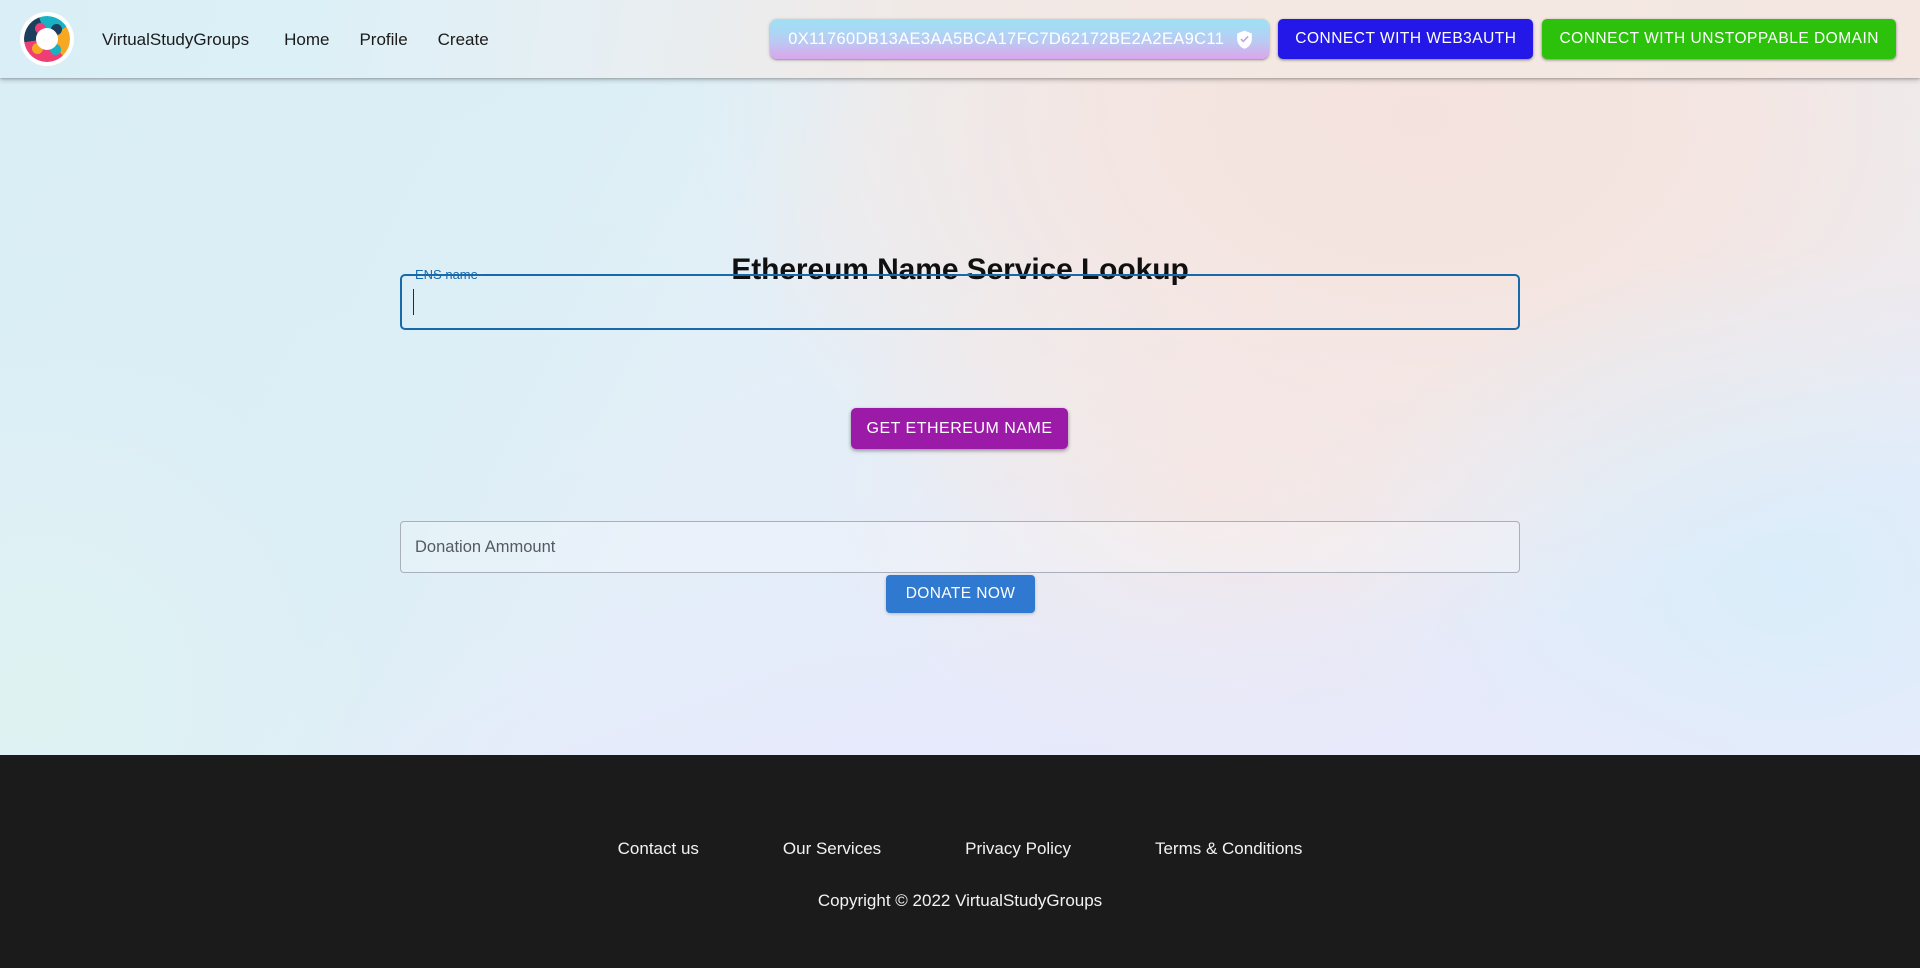 Image resolution: width=1920 pixels, height=968 pixels. I want to click on connect-unstoppable-domain-button: CONNECT WITH UNSTOPPABLE DOMAIN, so click(1719, 39).